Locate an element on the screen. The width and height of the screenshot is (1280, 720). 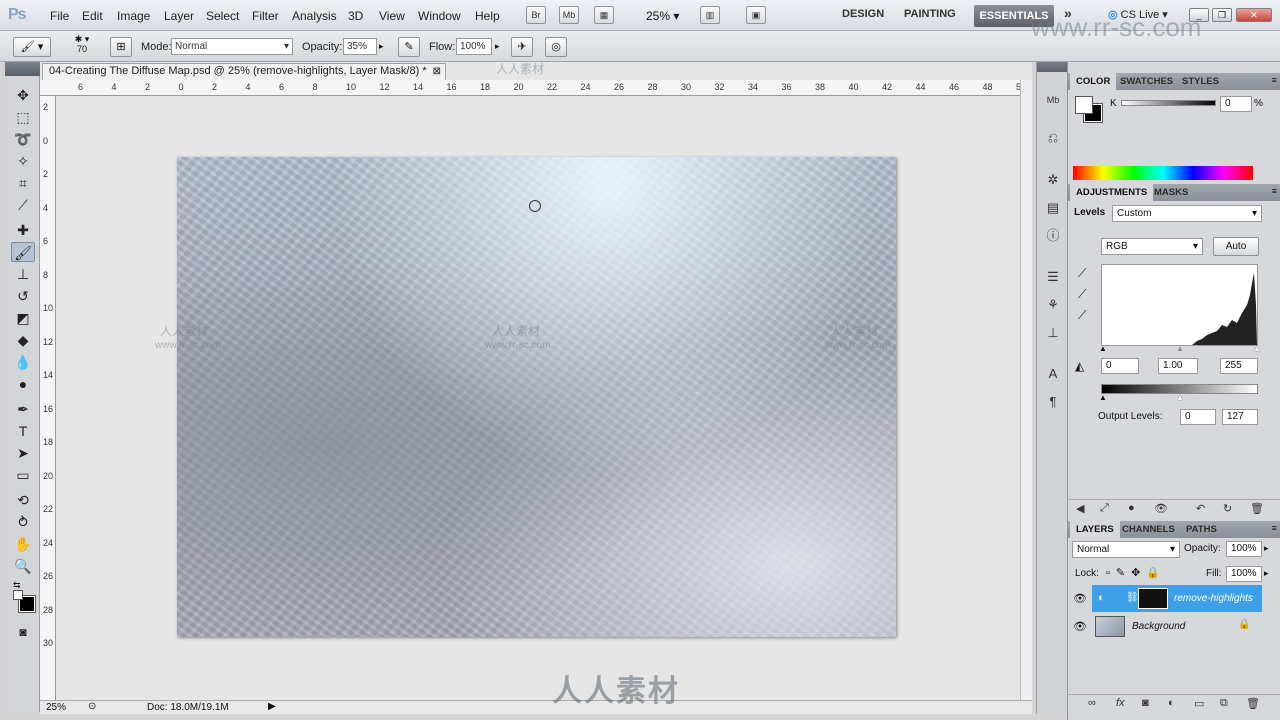
vertical-scrollbar is located at coordinates (1026, 390).